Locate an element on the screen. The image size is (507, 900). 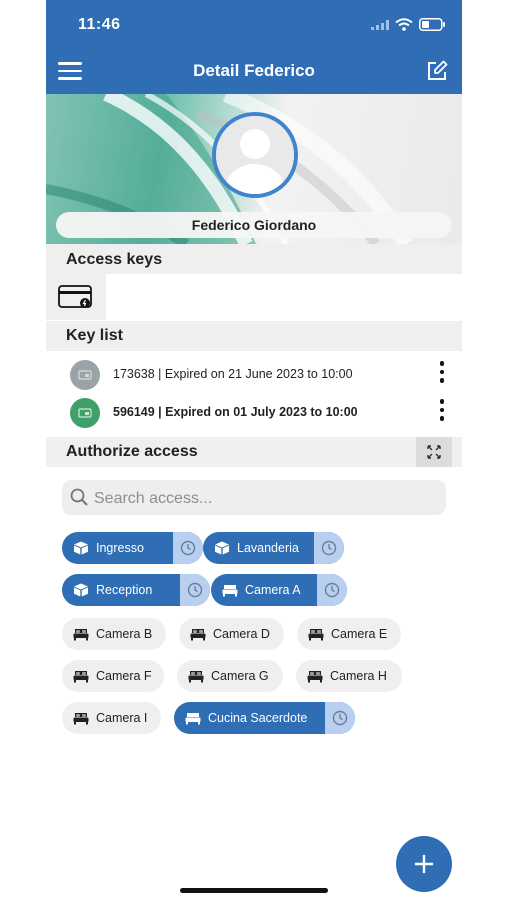
key-card-icon is located at coordinates (76, 297).